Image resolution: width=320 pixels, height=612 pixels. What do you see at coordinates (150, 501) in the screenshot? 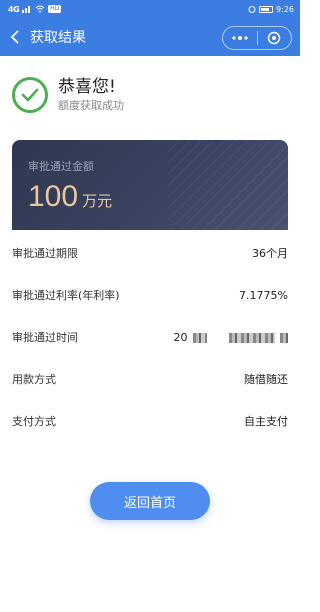
I see `back-home-button: 返回首页` at bounding box center [150, 501].